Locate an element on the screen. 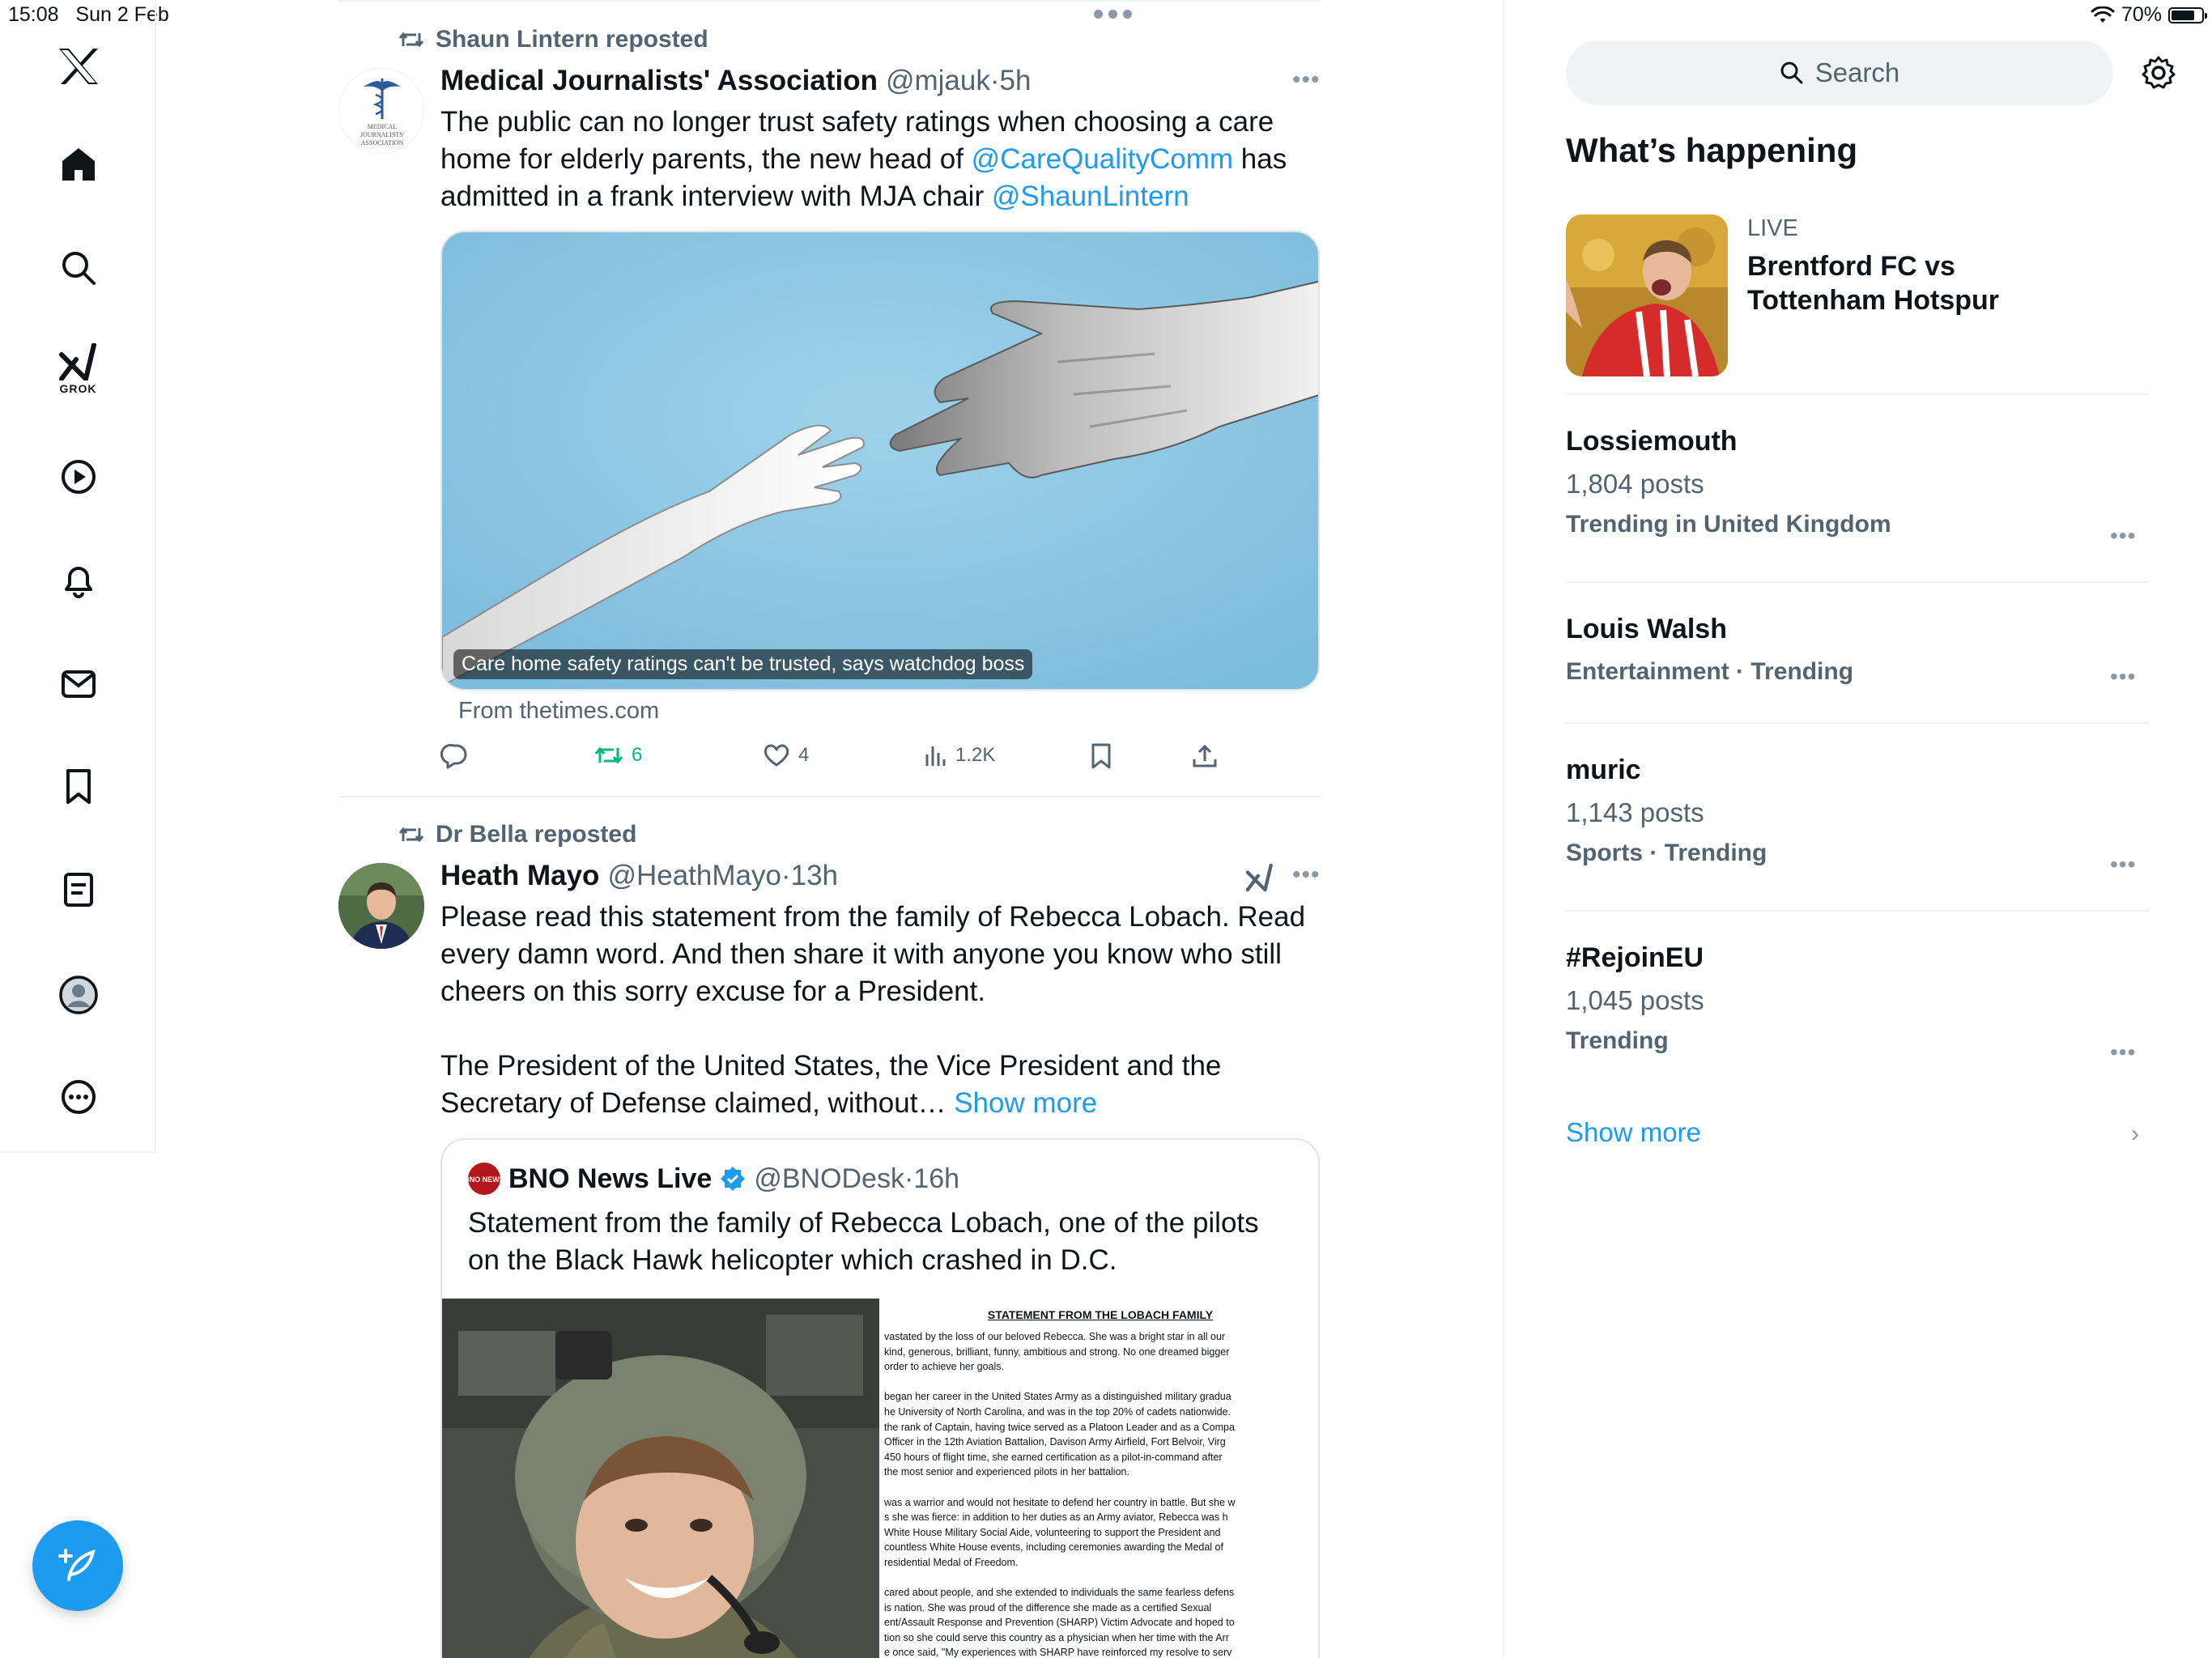 This screenshot has width=2212, height=1658. repost-header: Dr Bella reposted is located at coordinates (517, 834).